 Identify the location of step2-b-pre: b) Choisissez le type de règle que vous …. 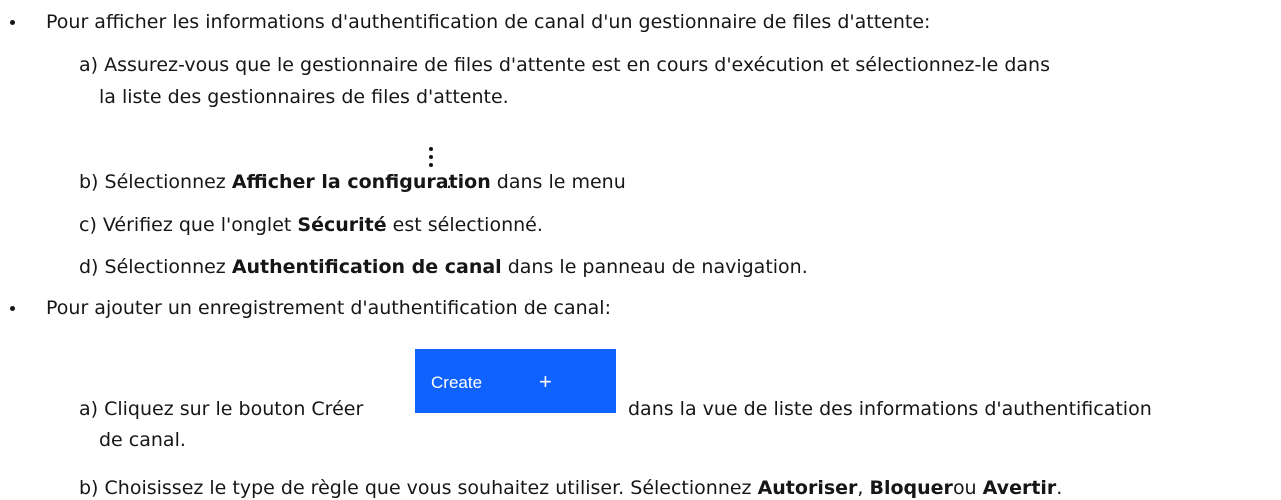
(418, 488).